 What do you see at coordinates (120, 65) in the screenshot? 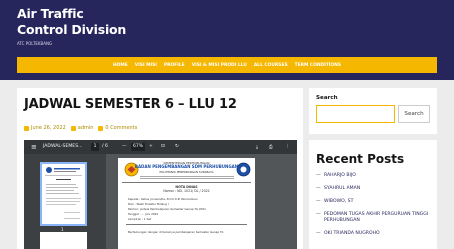
I see `nav-item-home: HOME` at bounding box center [120, 65].